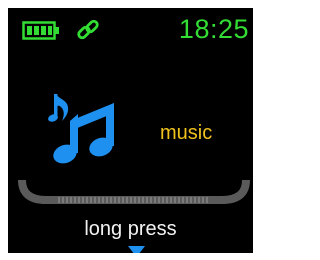 The width and height of the screenshot is (320, 260). What do you see at coordinates (130, 229) in the screenshot?
I see `long-press-hint: long press` at bounding box center [130, 229].